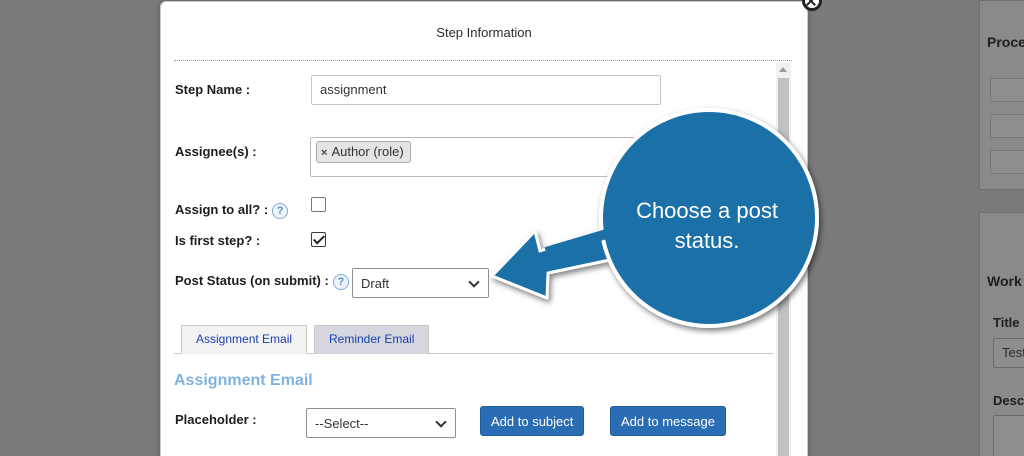  What do you see at coordinates (216, 419) in the screenshot?
I see `placeholder-label: Placeholder :` at bounding box center [216, 419].